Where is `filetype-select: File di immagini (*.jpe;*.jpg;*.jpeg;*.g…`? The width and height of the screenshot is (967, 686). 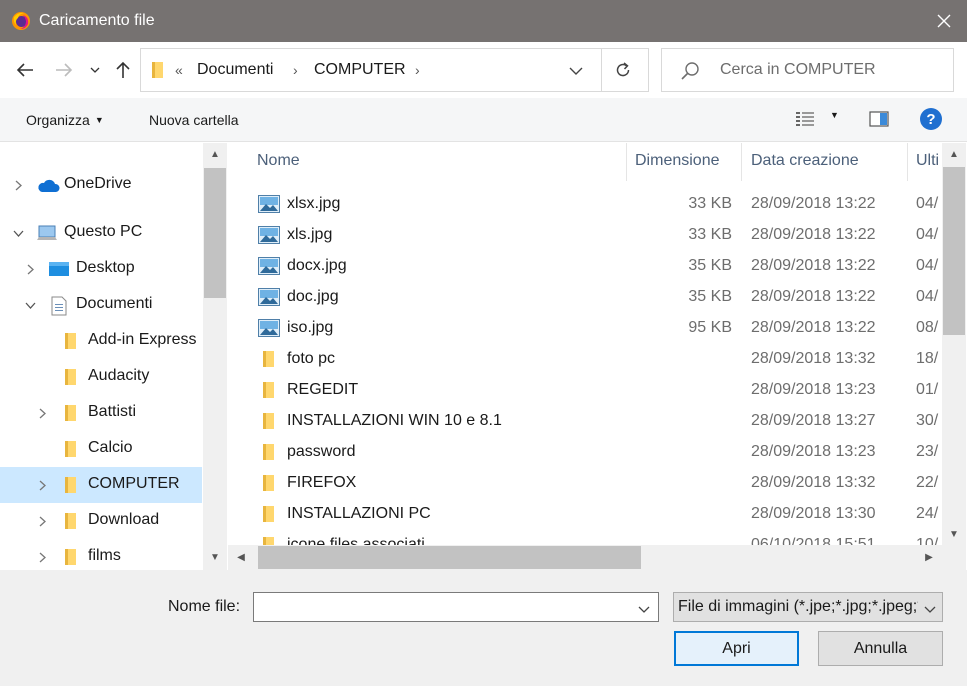 filetype-select: File di immagini (*.jpe;*.jpg;*.jpeg;*.g… is located at coordinates (808, 607).